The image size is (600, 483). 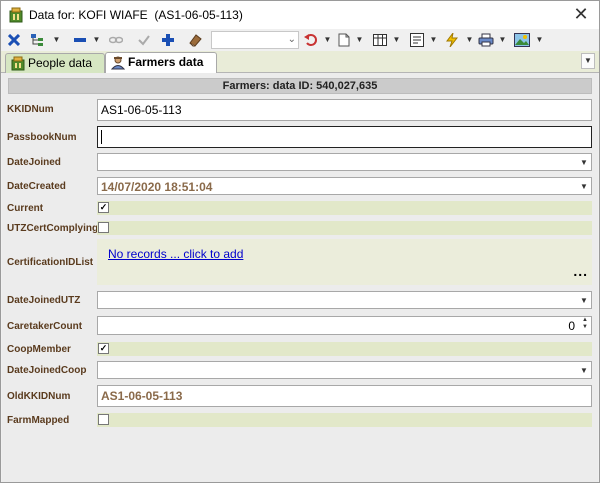 I want to click on toolbar: ▼ ▼ ⌄ ▼ ▼ ▼ ▼ ▼ ▼ ▼, so click(x=300, y=40).